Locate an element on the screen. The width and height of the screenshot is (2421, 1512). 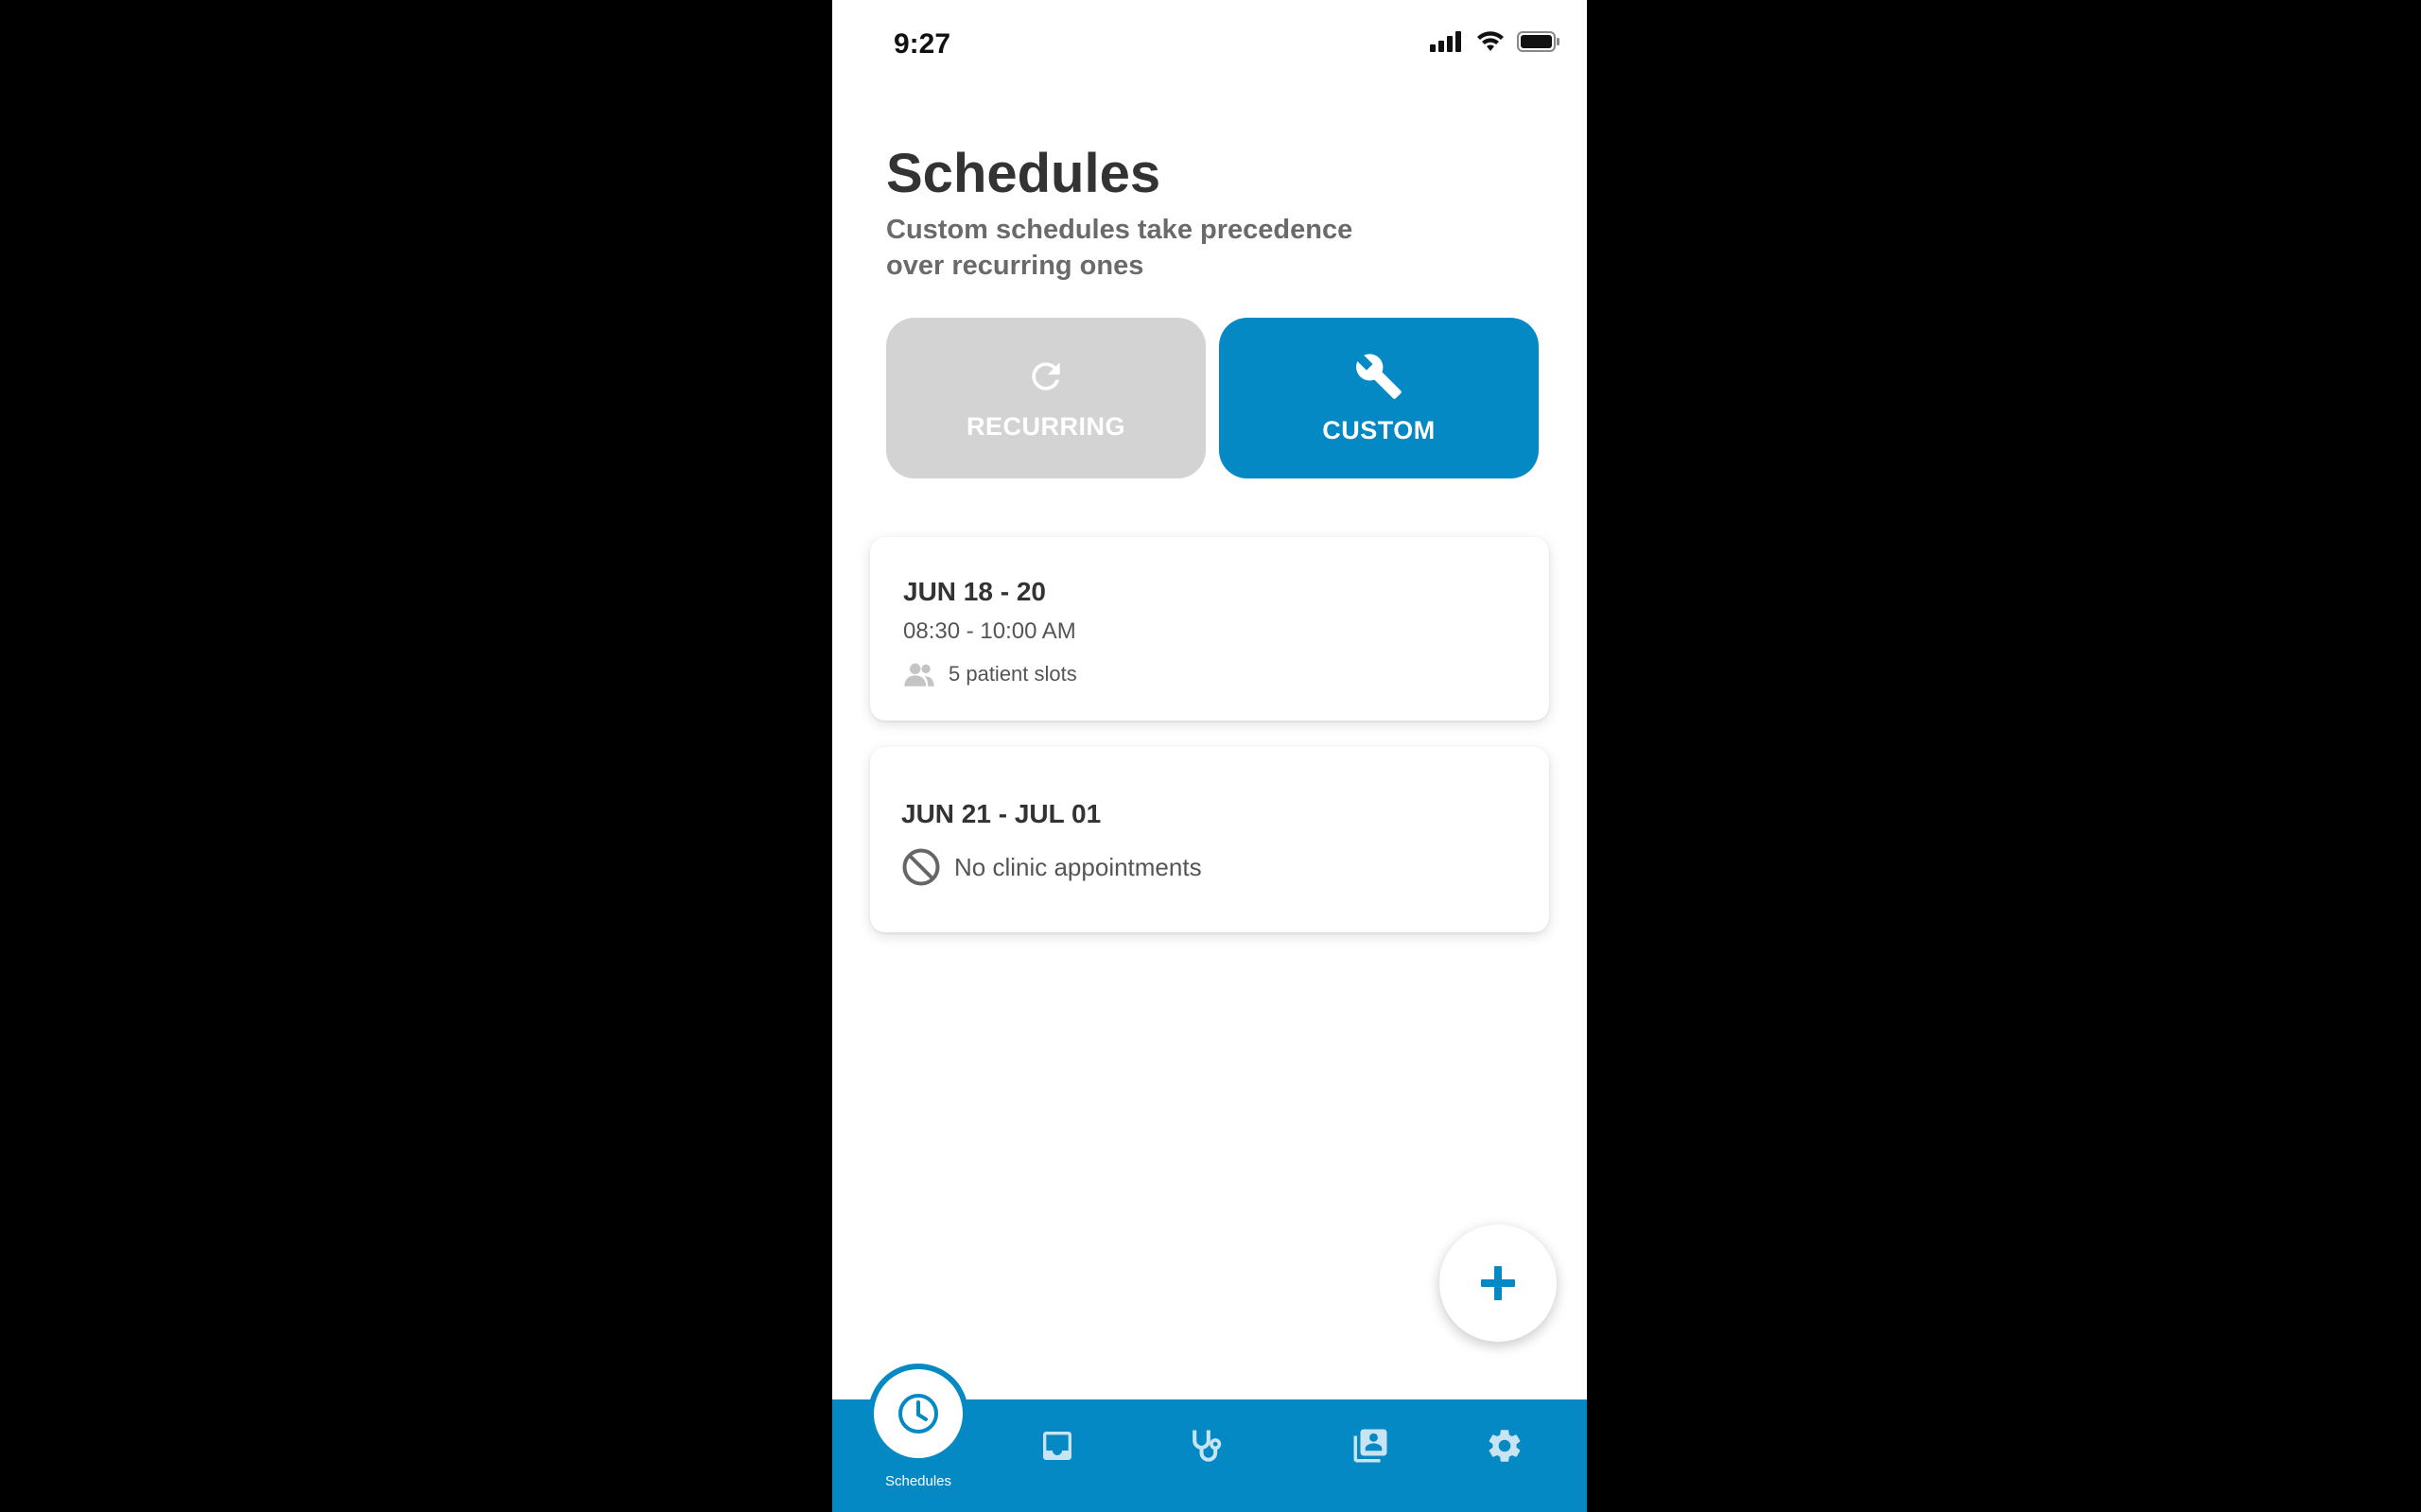
nav-item-settings is located at coordinates (1504, 1446).